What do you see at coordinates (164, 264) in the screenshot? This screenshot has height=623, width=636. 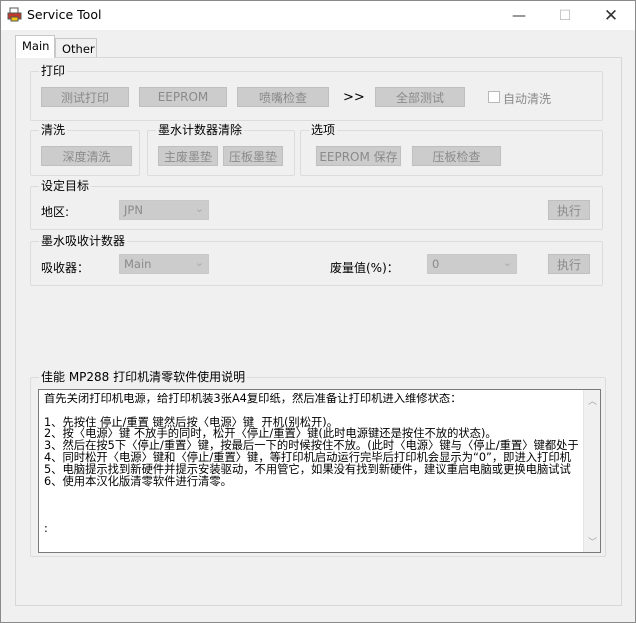 I see `absorber-select: Main ⌄` at bounding box center [164, 264].